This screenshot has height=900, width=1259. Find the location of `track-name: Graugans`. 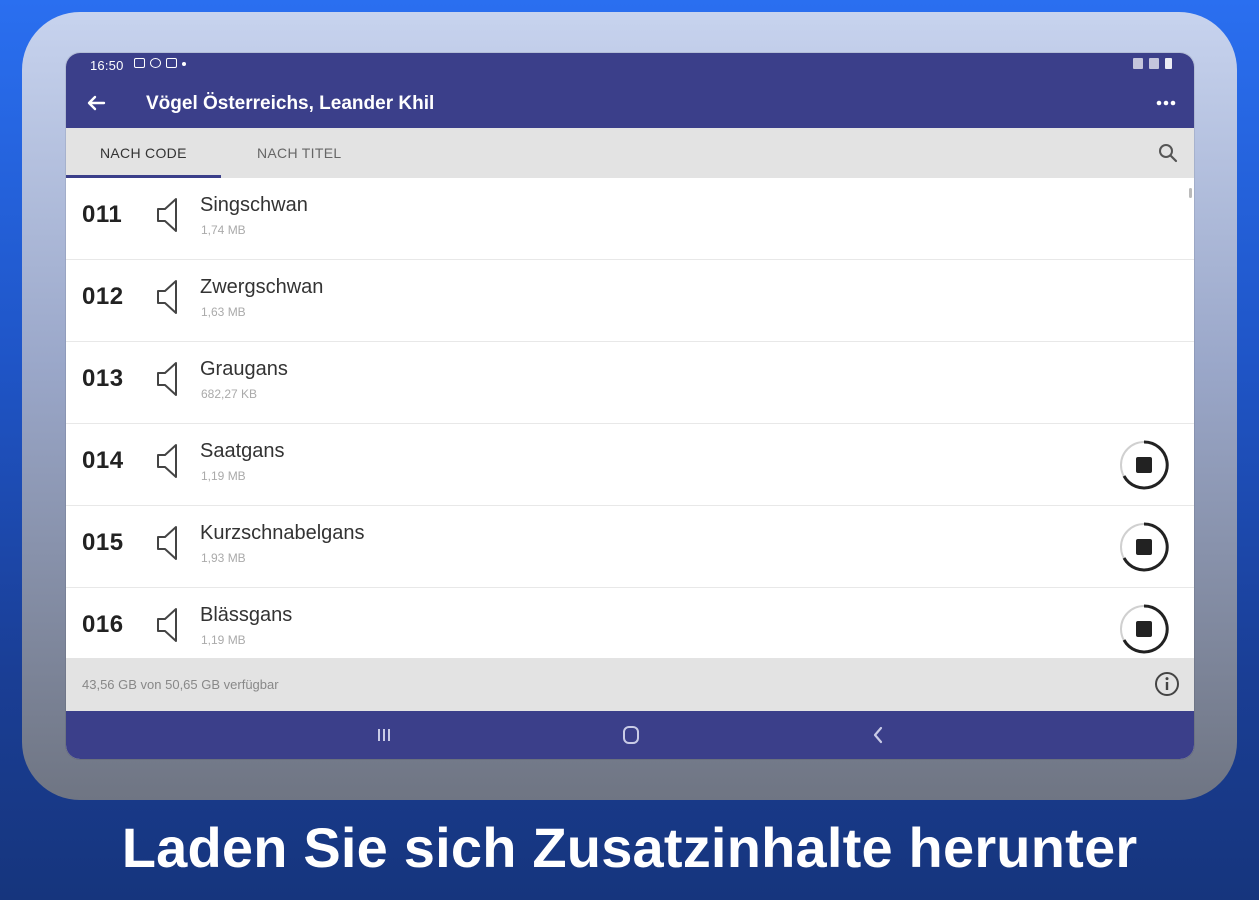

track-name: Graugans is located at coordinates (244, 369).